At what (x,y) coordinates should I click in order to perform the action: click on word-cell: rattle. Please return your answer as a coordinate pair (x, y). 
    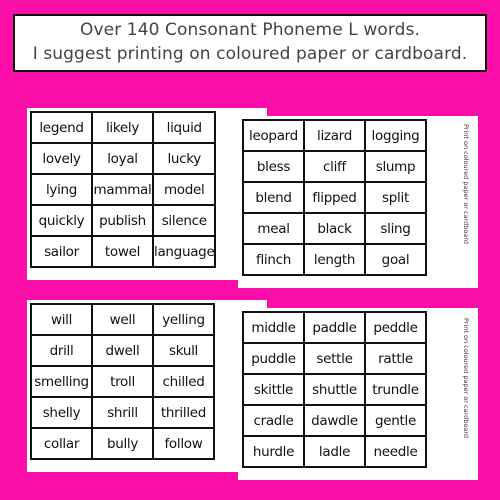
    Looking at the image, I should click on (395, 358).